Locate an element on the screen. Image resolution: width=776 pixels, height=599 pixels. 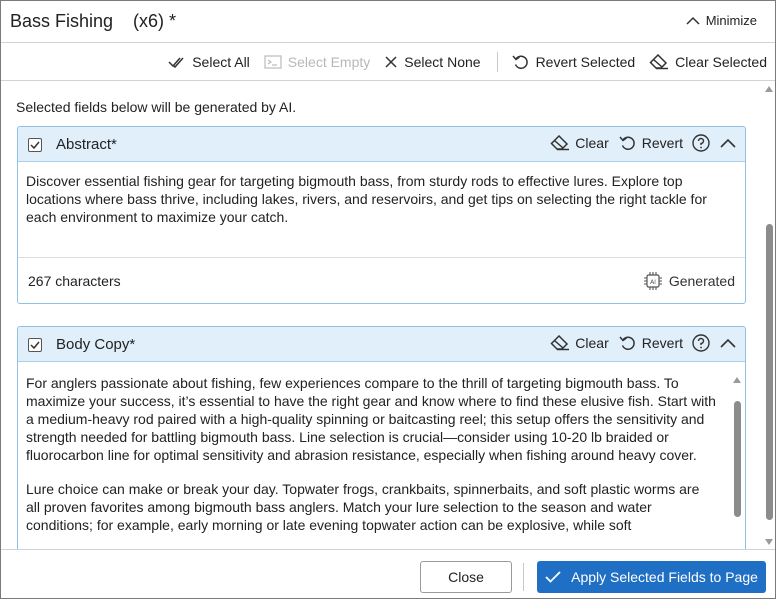
abstract-panel-header: Abstract* Clear Revert is located at coordinates (381, 144).